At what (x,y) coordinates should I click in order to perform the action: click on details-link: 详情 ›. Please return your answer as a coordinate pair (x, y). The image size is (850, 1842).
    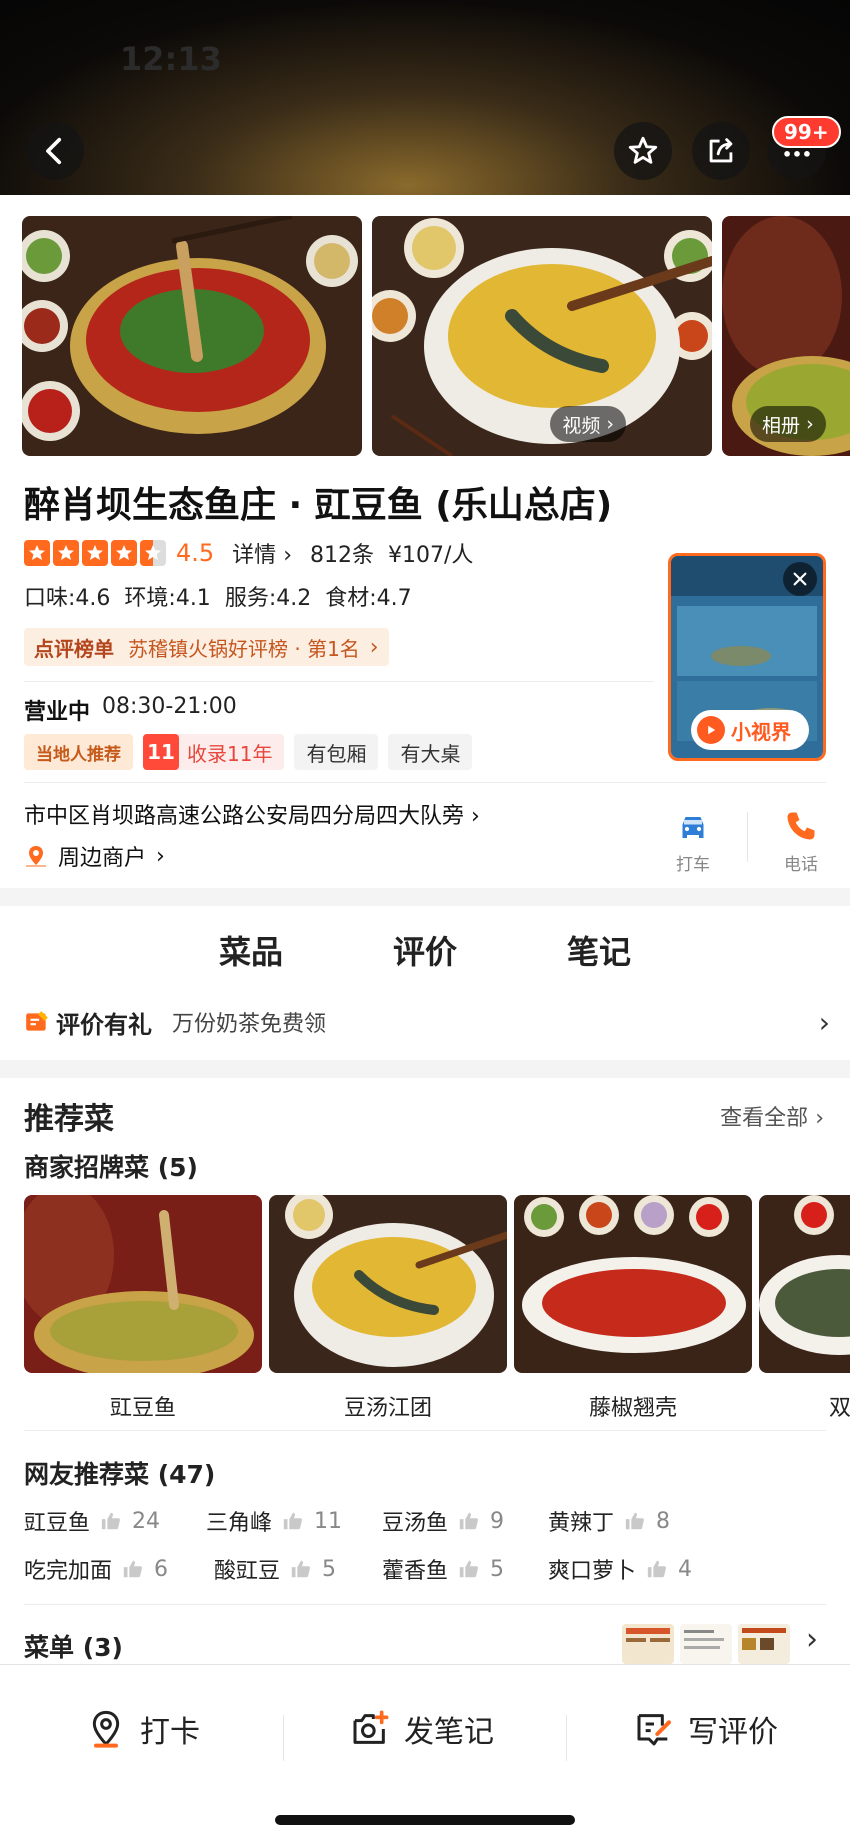
    Looking at the image, I should click on (262, 553).